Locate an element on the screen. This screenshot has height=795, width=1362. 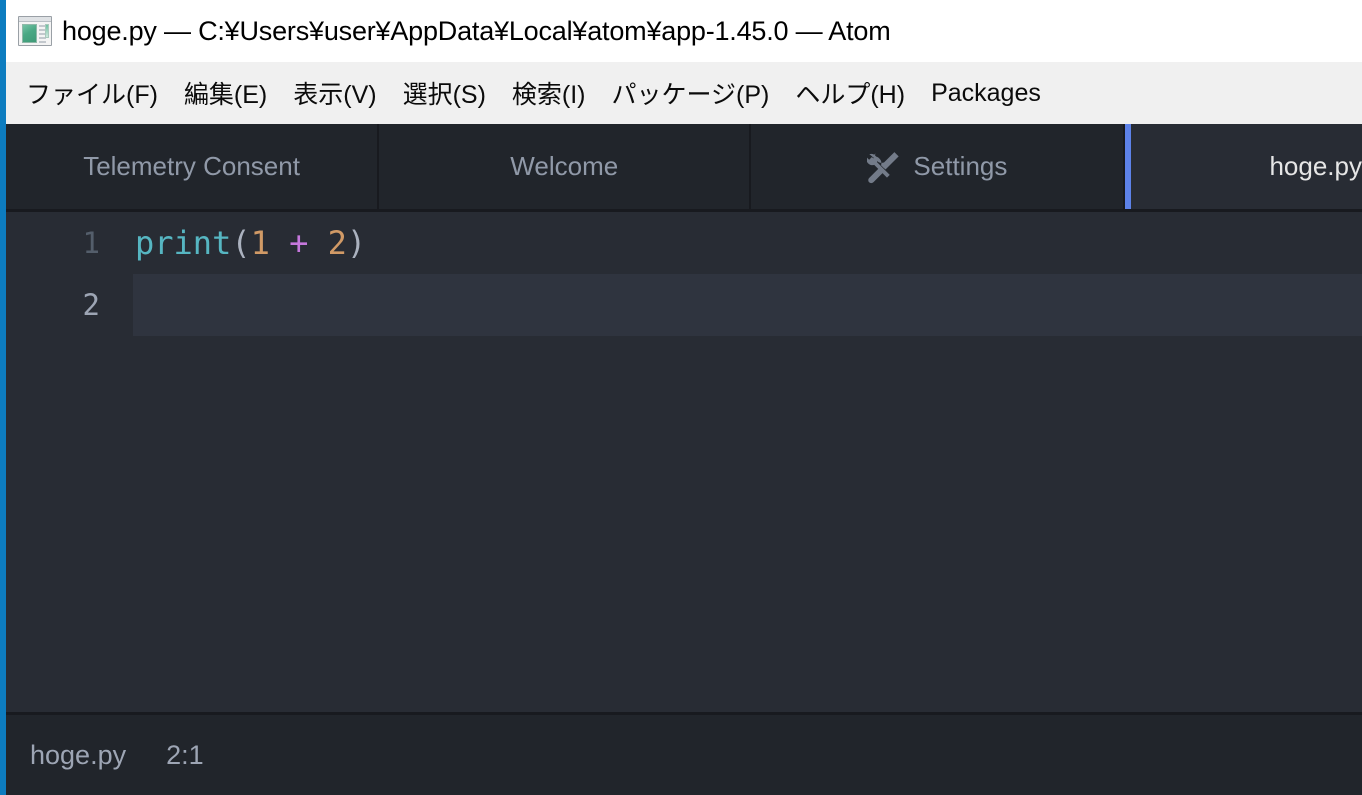
menu-item-edit: 編集(E) is located at coordinates (225, 93).